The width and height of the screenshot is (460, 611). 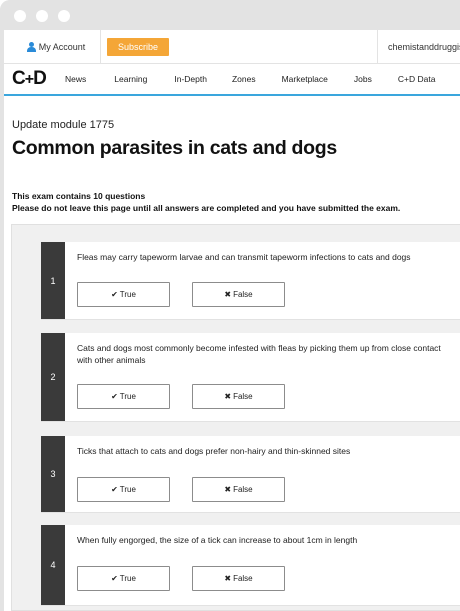 What do you see at coordinates (31, 46) in the screenshot?
I see `person-icon` at bounding box center [31, 46].